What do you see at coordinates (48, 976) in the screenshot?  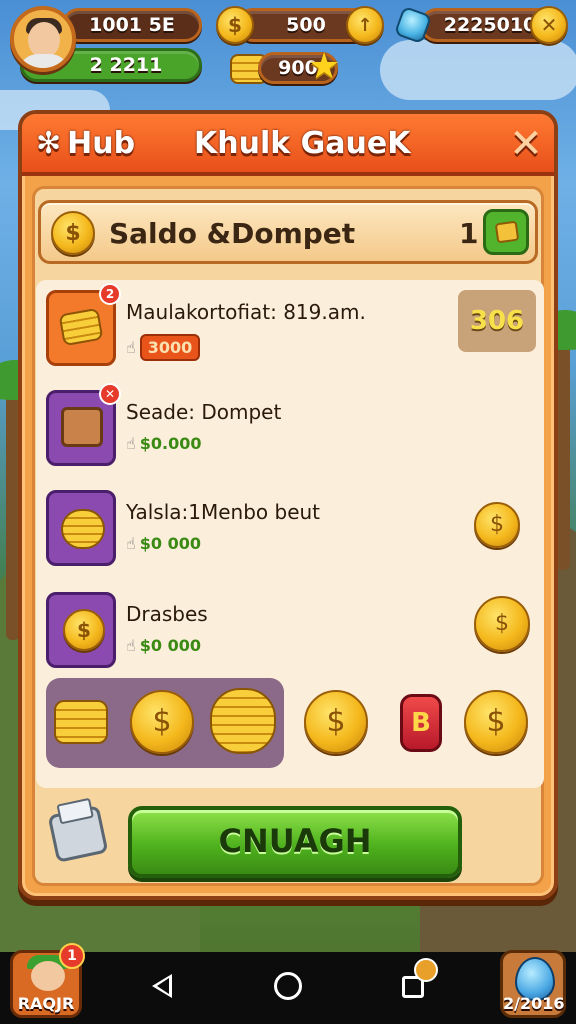 I see `character-head` at bounding box center [48, 976].